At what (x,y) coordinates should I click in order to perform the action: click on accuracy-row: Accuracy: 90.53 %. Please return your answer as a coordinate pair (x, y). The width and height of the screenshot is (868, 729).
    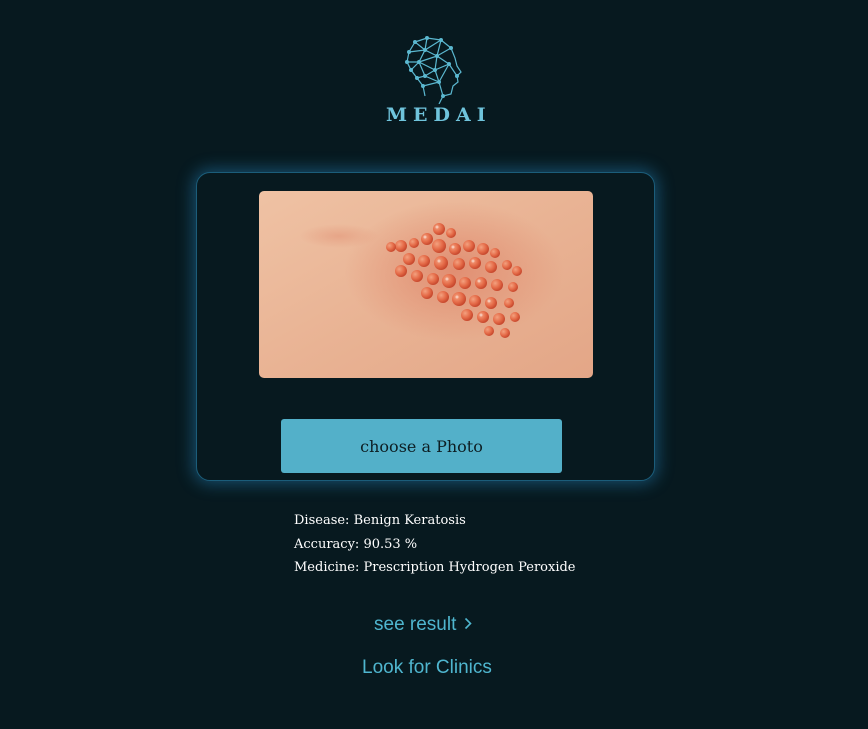
    Looking at the image, I should click on (435, 545).